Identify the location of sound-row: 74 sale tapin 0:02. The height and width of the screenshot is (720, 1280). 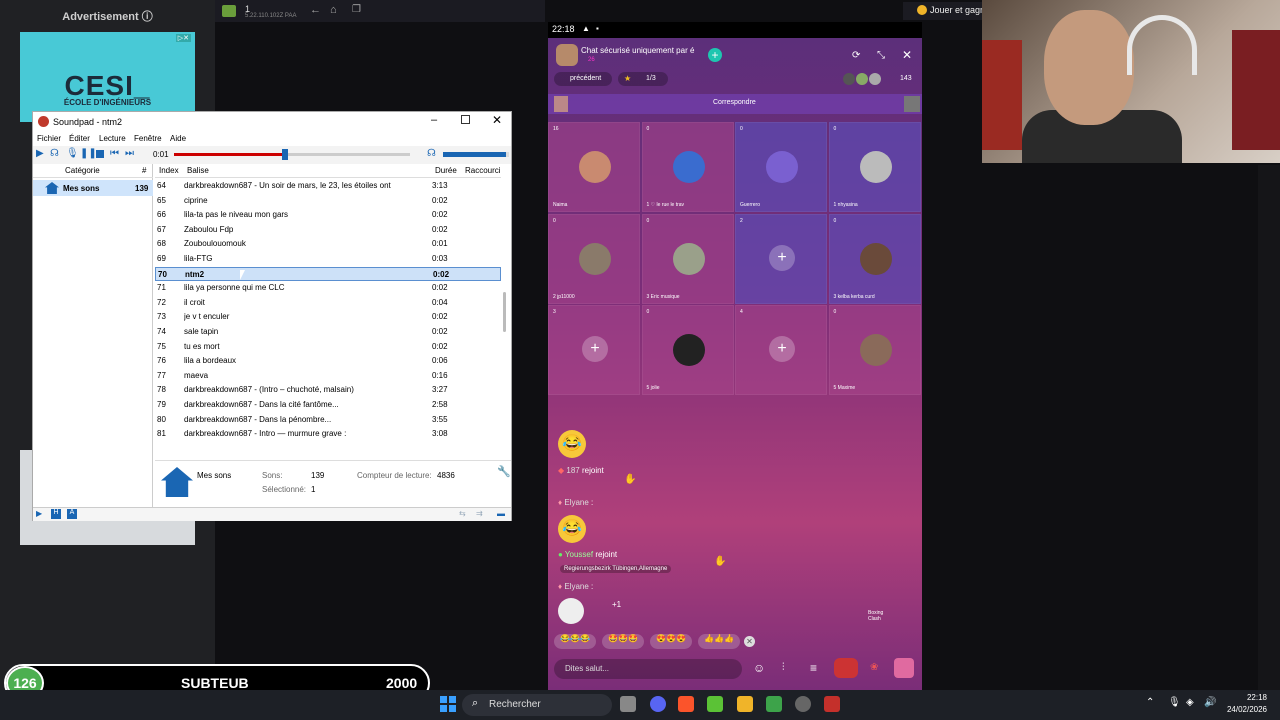
(328, 332).